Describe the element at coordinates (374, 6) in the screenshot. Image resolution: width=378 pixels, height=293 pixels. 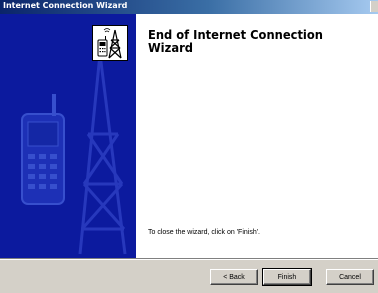
I see `title-bar-button` at that location.